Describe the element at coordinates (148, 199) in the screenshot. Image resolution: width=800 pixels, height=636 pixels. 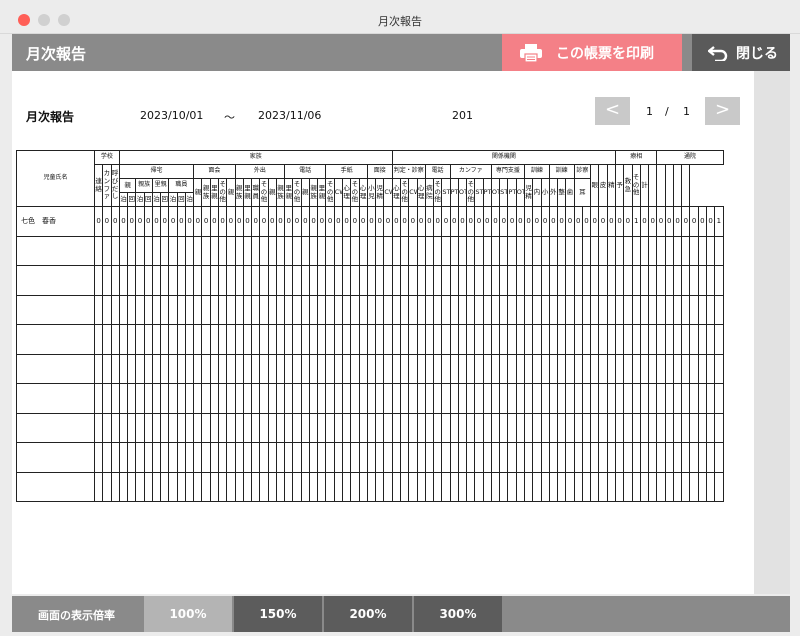
I see `column-header-stay: 回` at that location.